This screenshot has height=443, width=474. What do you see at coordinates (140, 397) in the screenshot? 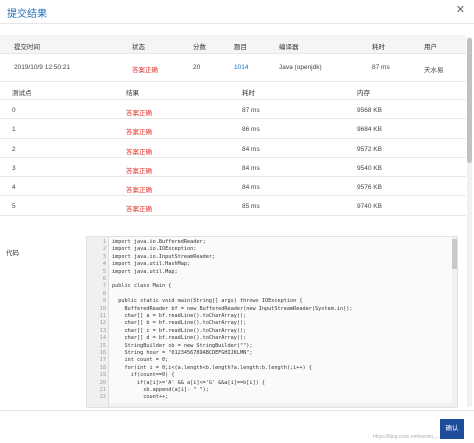
I see `code-line-text: count++;` at bounding box center [140, 397].